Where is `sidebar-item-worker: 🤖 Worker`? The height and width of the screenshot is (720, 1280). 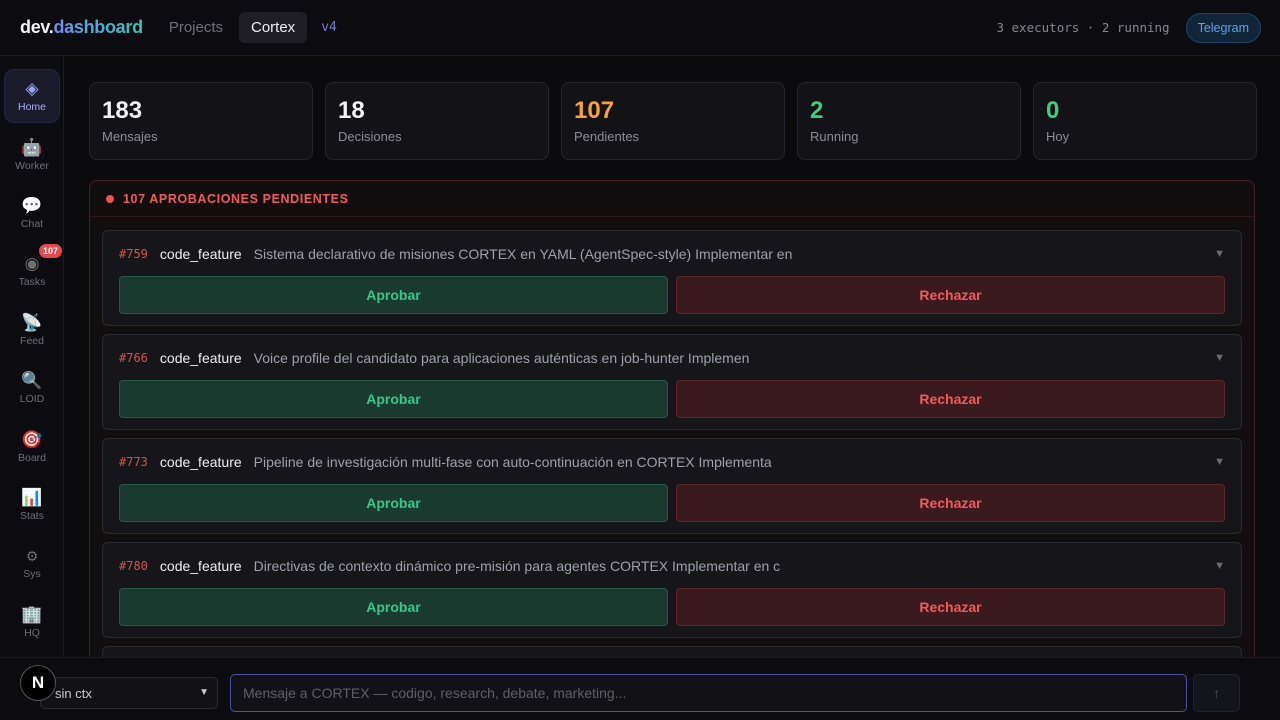
sidebar-item-worker: 🤖 Worker is located at coordinates (32, 155).